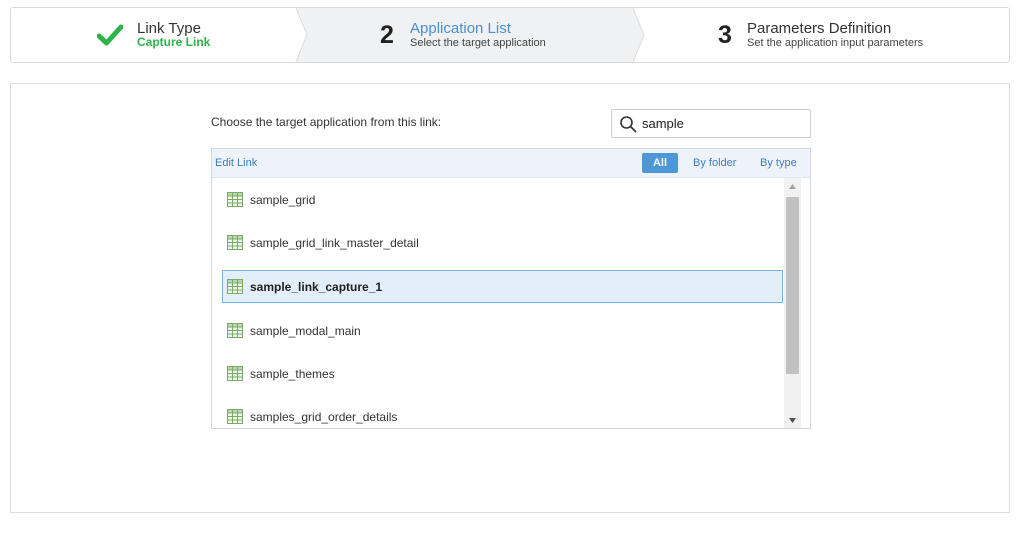  I want to click on list-item-label: sample_modal_main, so click(305, 331).